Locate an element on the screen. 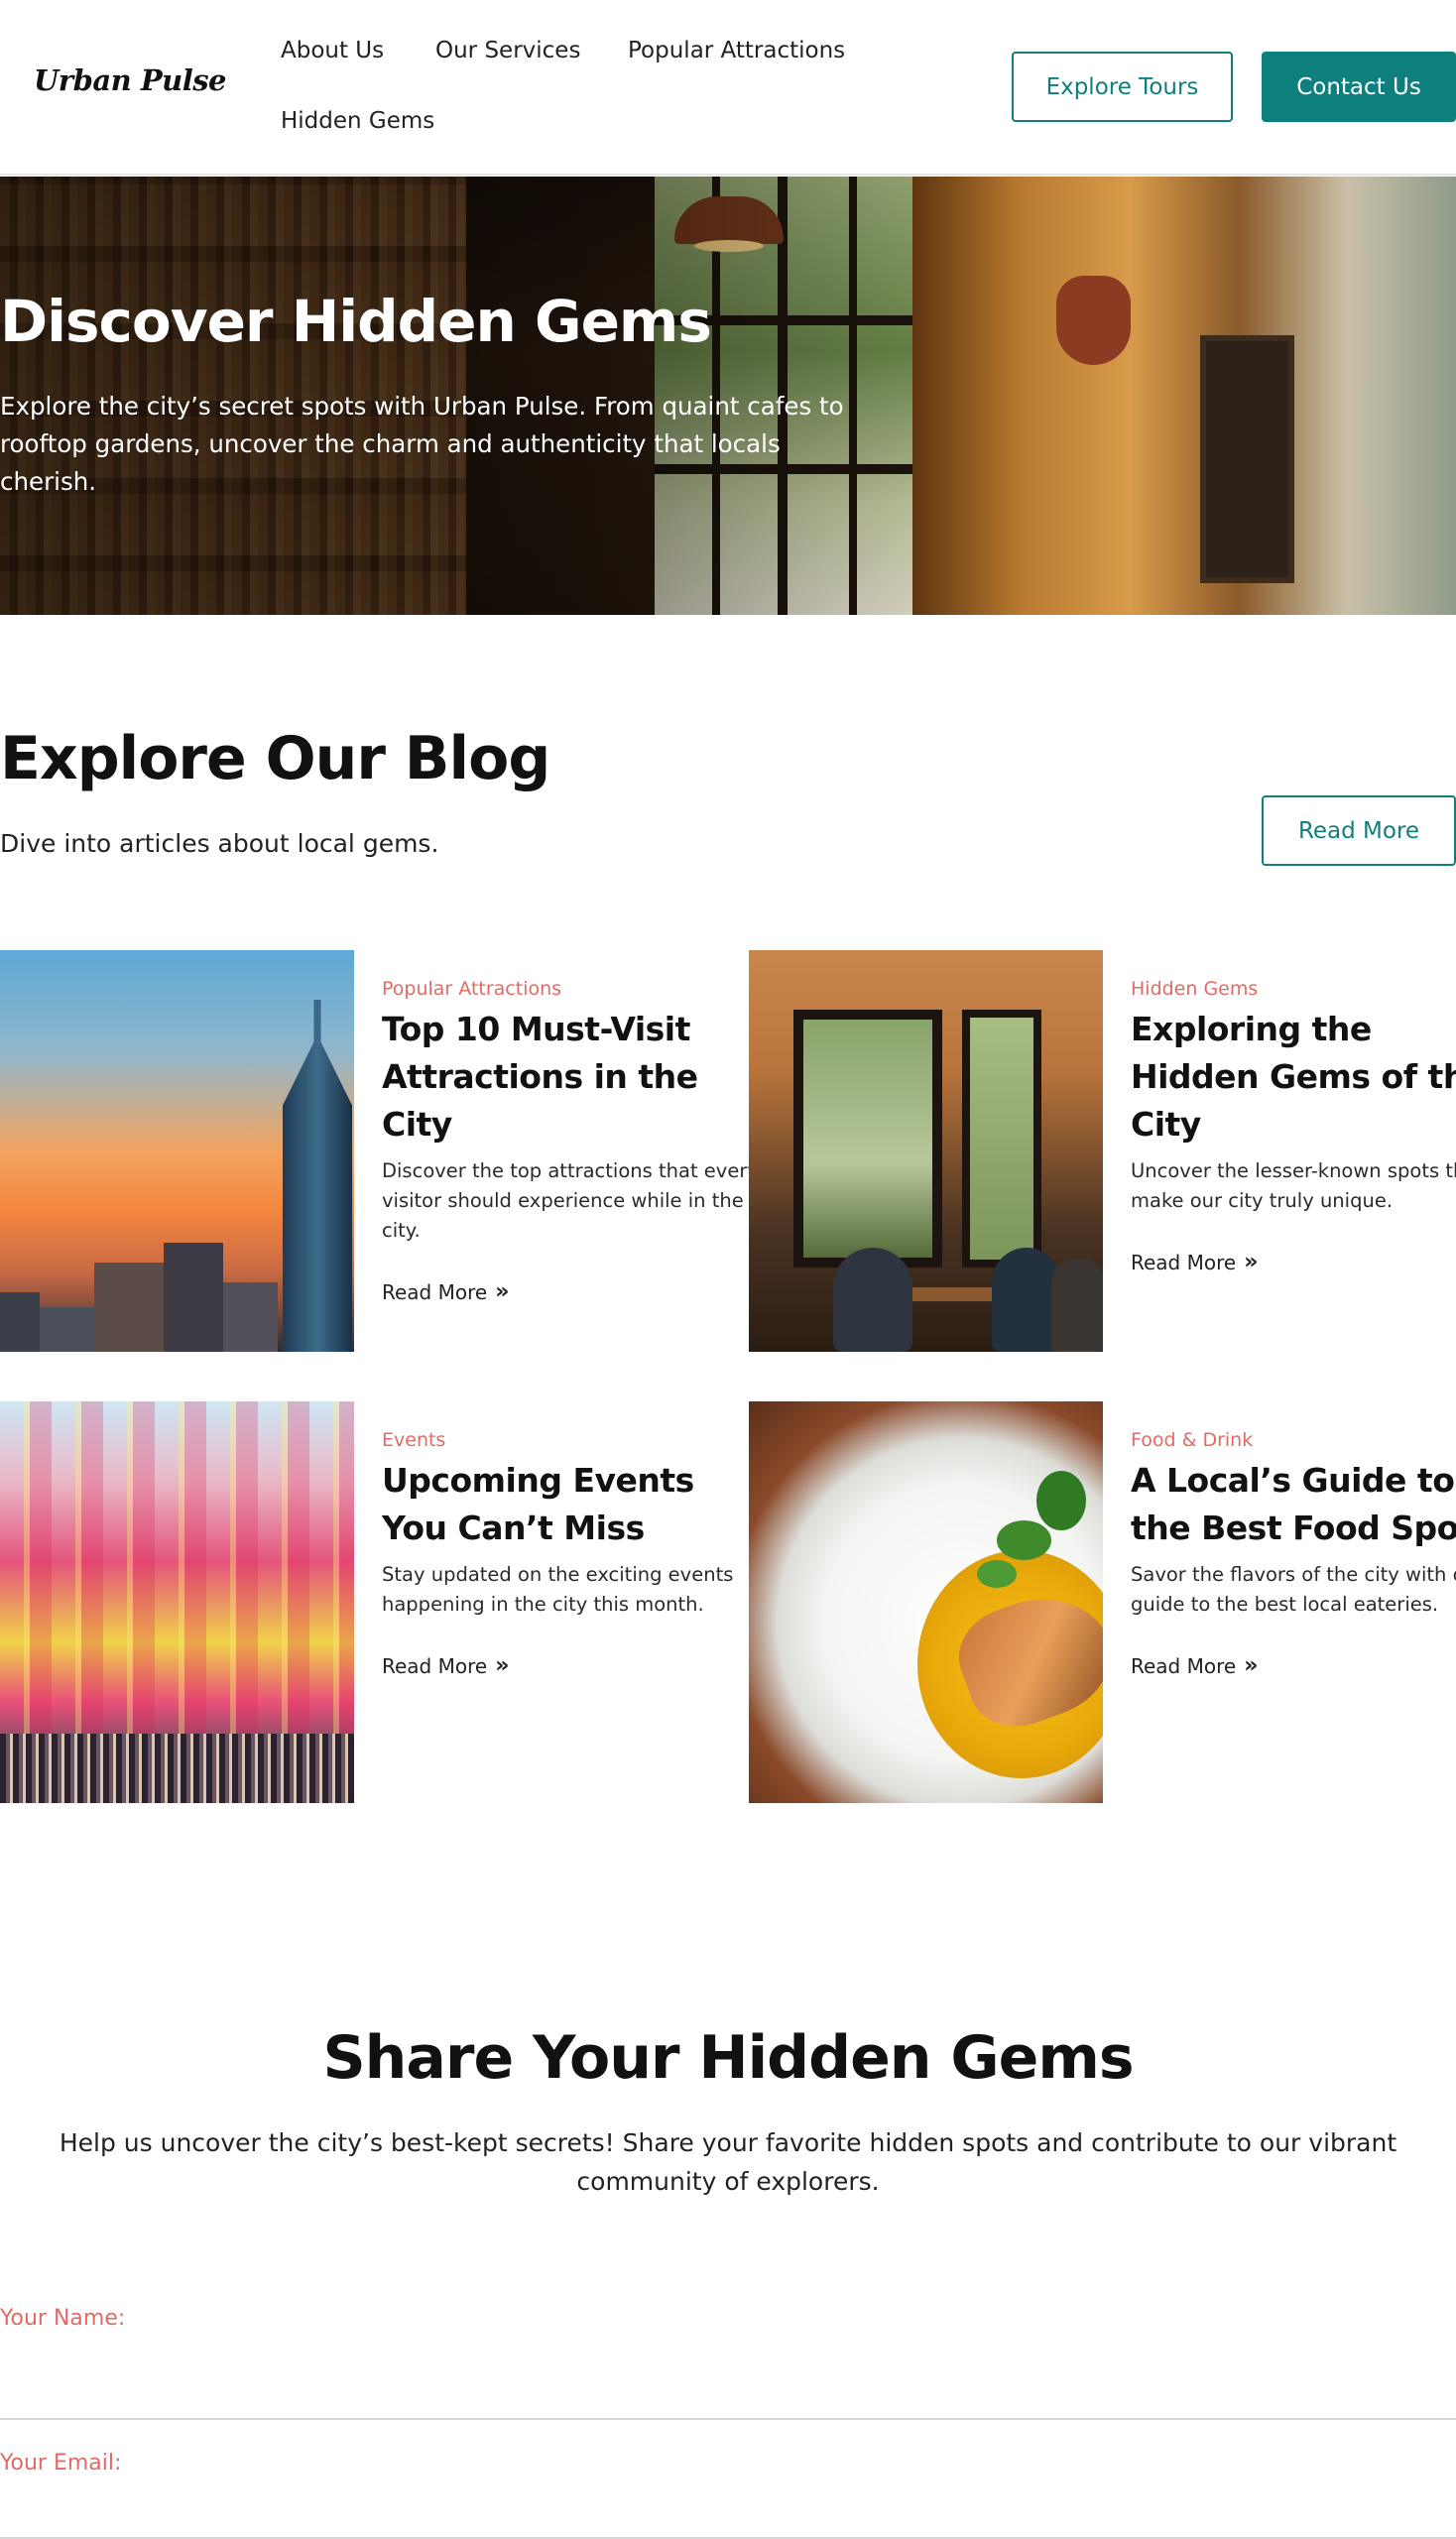 The image size is (1456, 2539). hero-title: Discover Hidden Gems is located at coordinates (356, 322).